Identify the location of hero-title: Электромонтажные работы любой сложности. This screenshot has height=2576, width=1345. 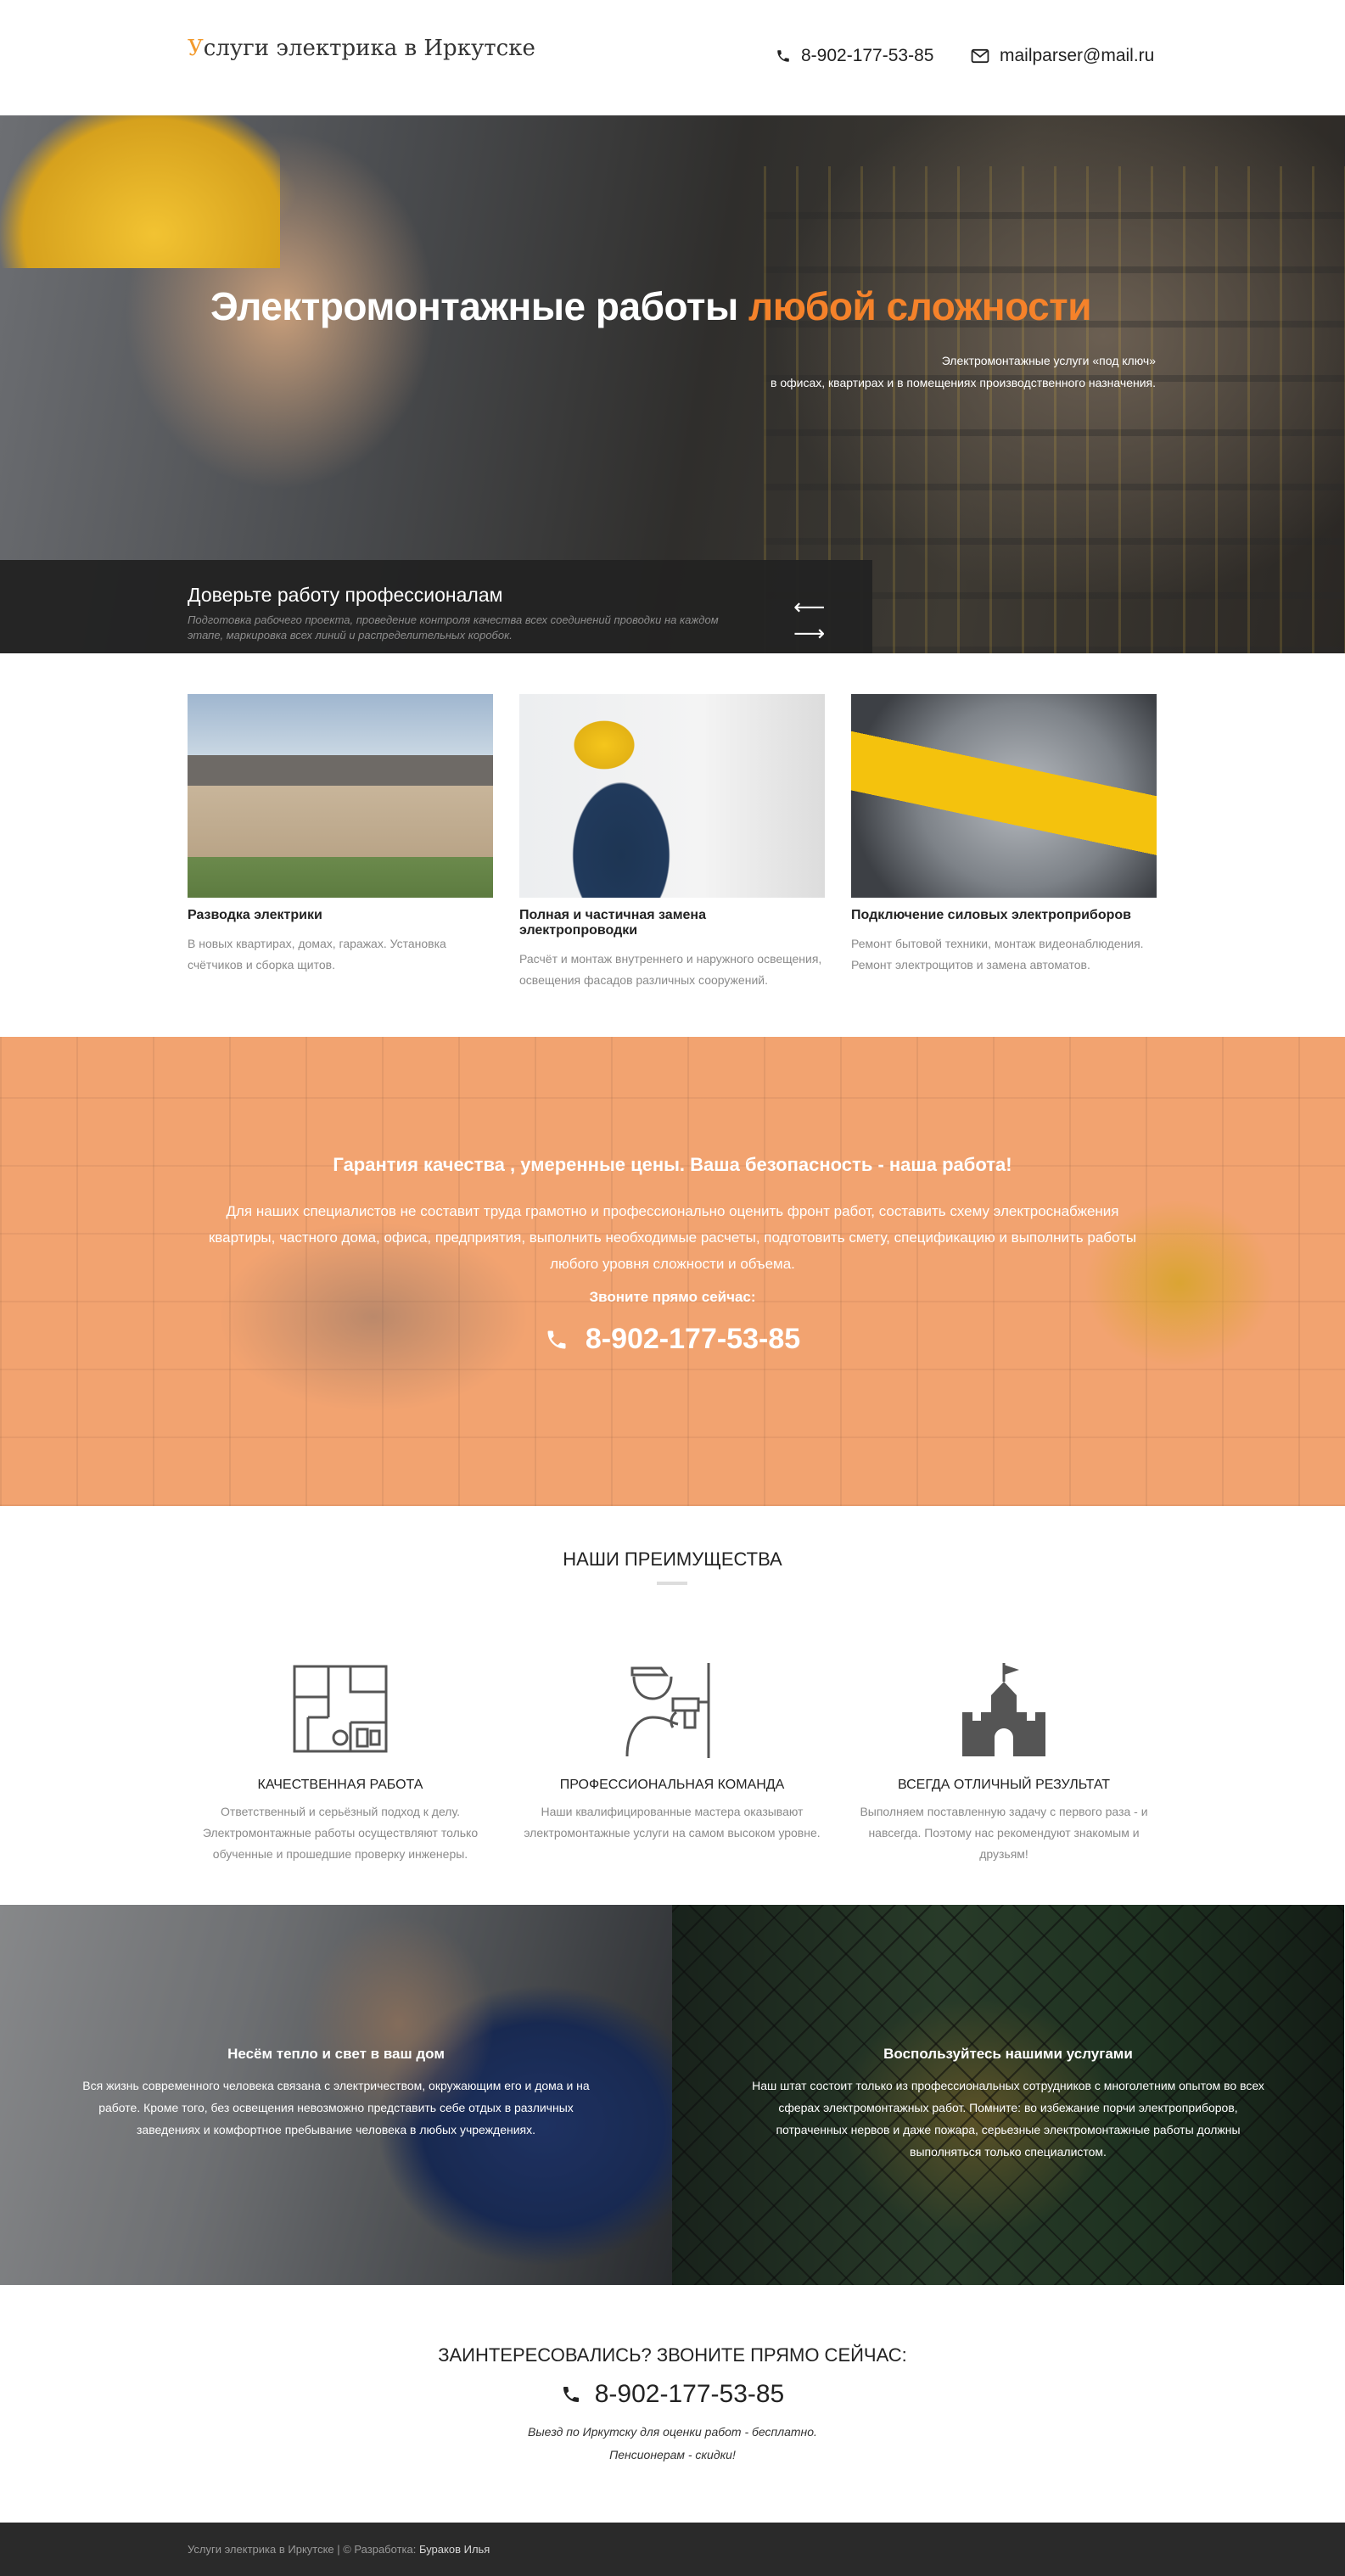
(650, 306).